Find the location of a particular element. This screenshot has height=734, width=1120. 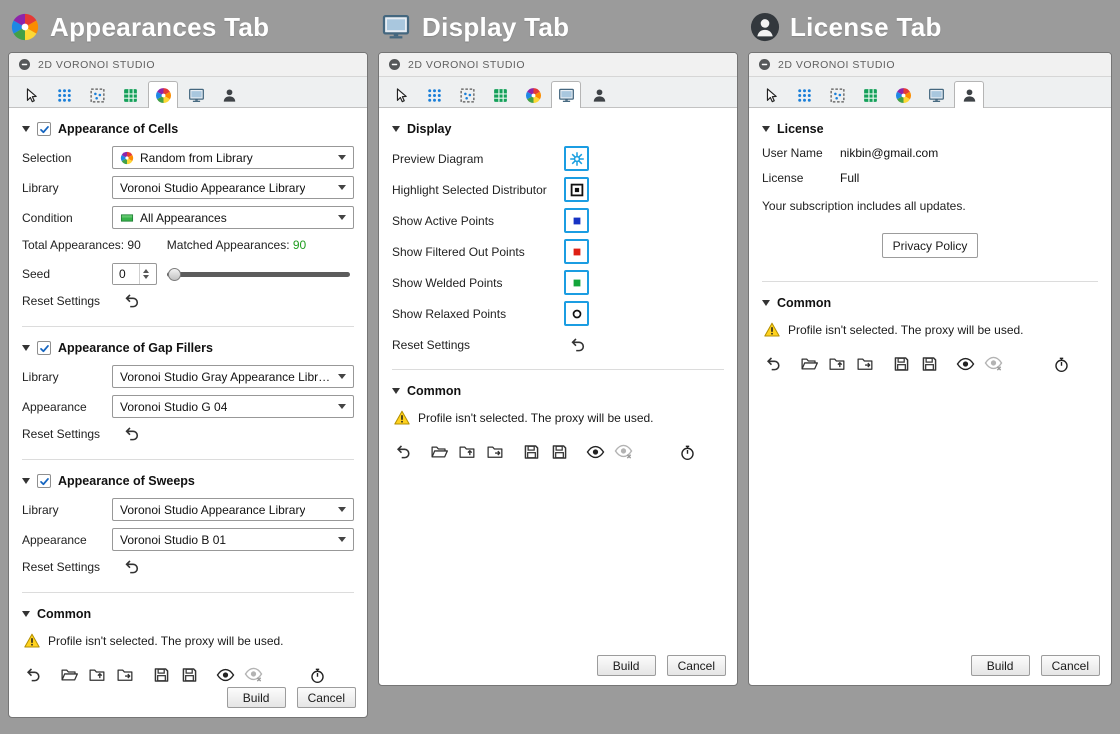

seed-spinner is located at coordinates (145, 274).